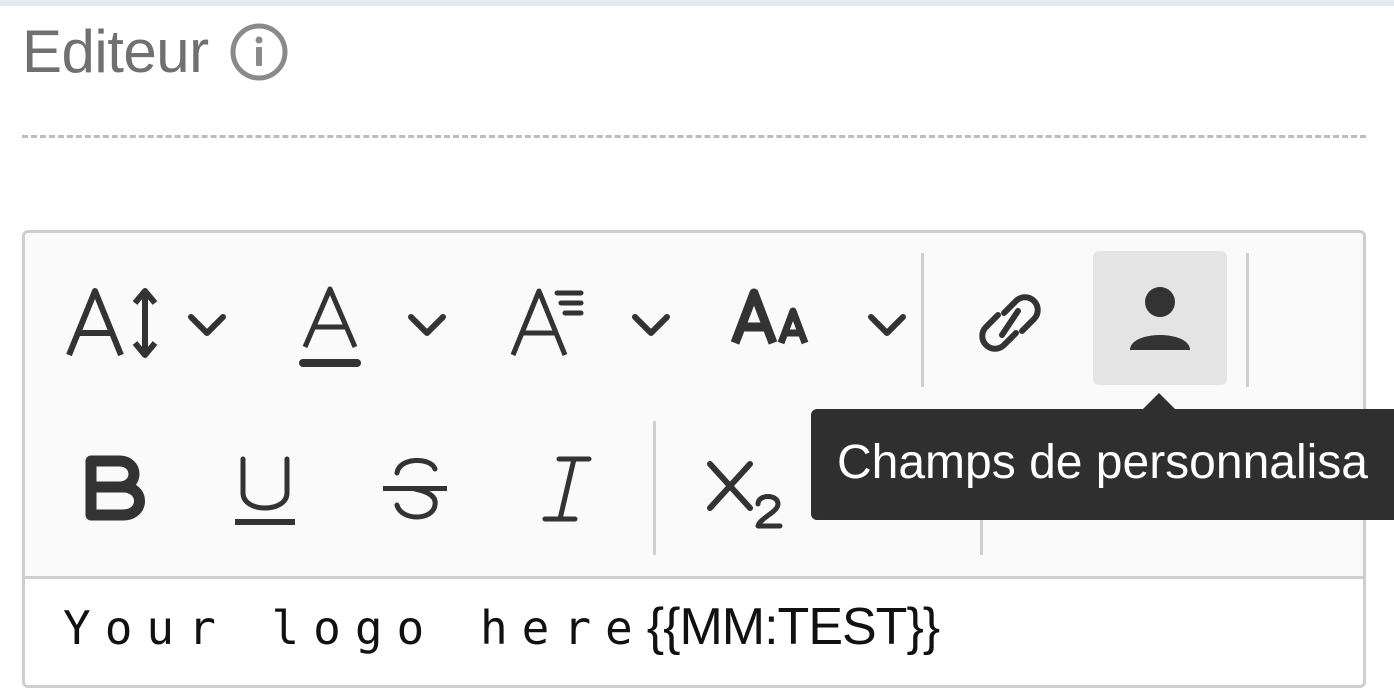 This screenshot has height=696, width=1394. I want to click on tooltip-text: Champs de personnalisa, so click(1102, 462).